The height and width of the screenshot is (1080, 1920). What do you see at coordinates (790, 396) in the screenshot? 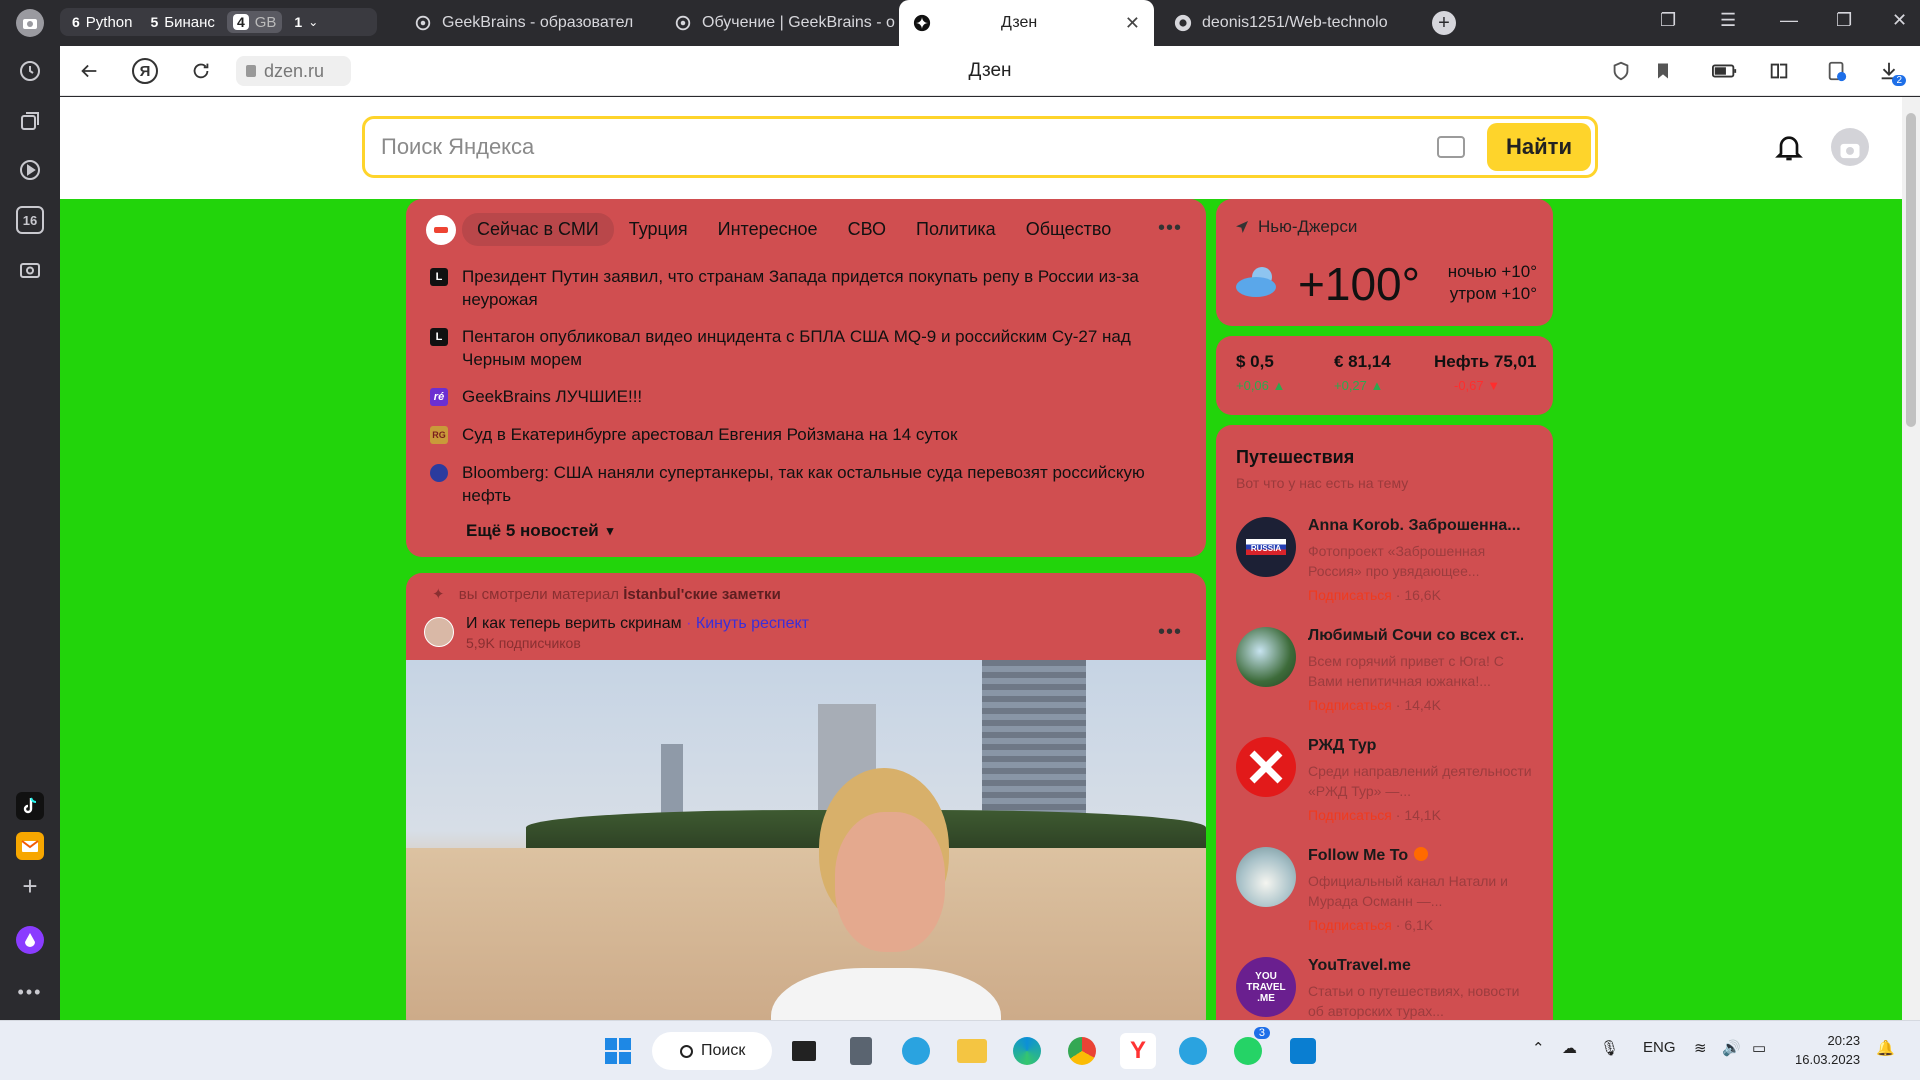
I see `news-item: ré GeekBrains ЛУЧШИЕ!!!` at bounding box center [790, 396].